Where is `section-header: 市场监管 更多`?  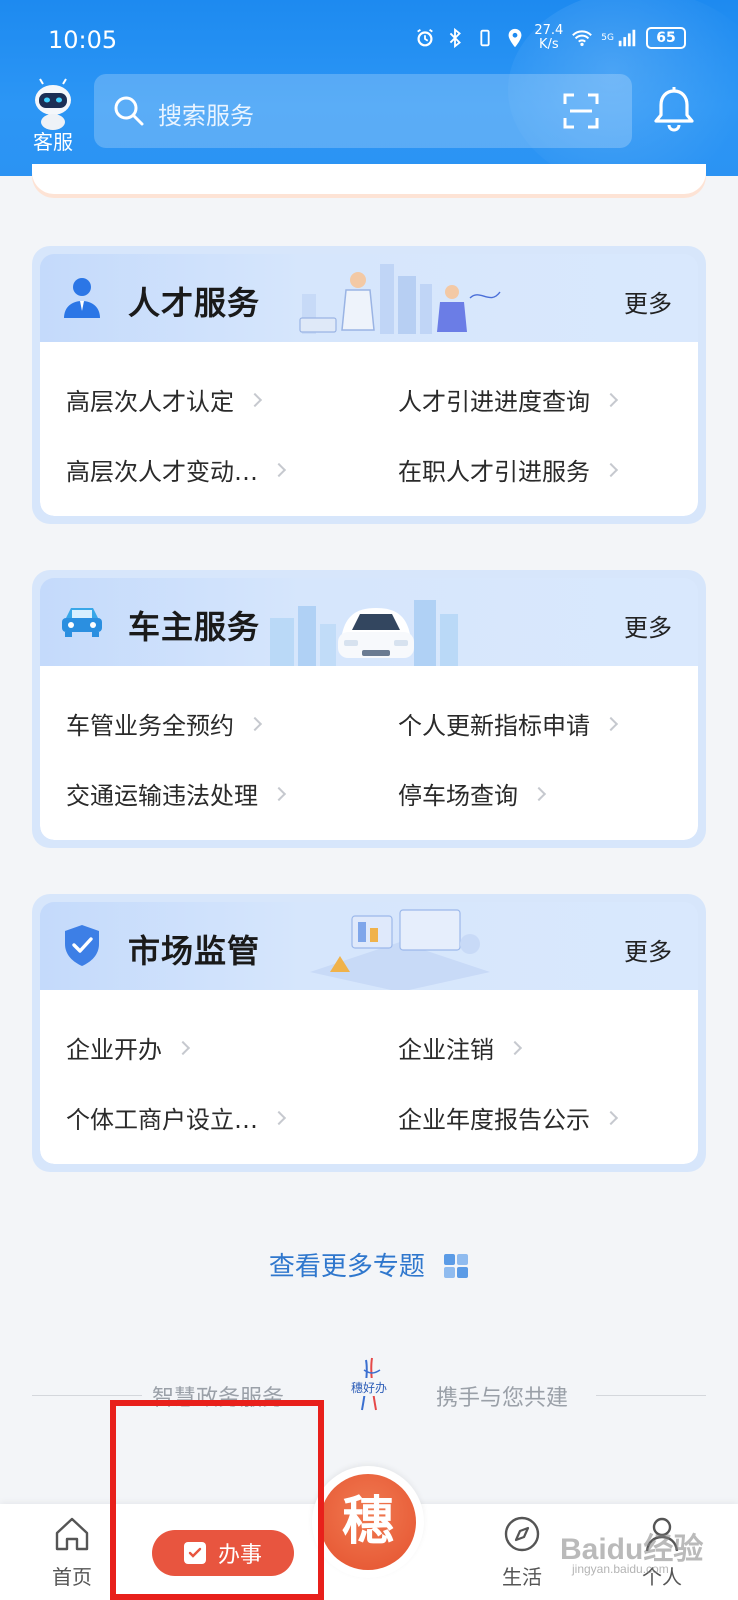 section-header: 市场监管 更多 is located at coordinates (369, 946).